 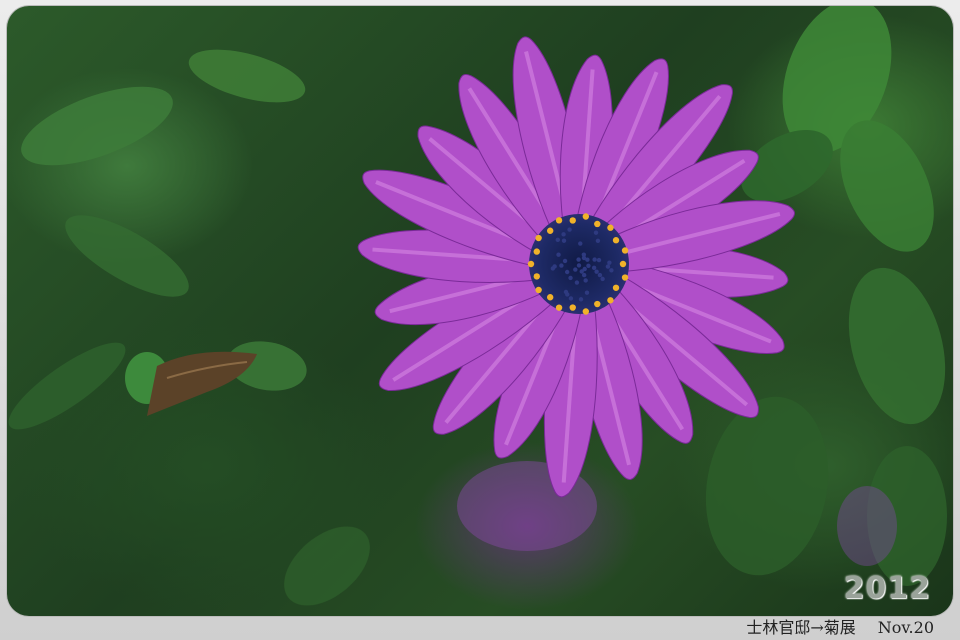 I want to click on flower-bud, so click(x=191, y=384).